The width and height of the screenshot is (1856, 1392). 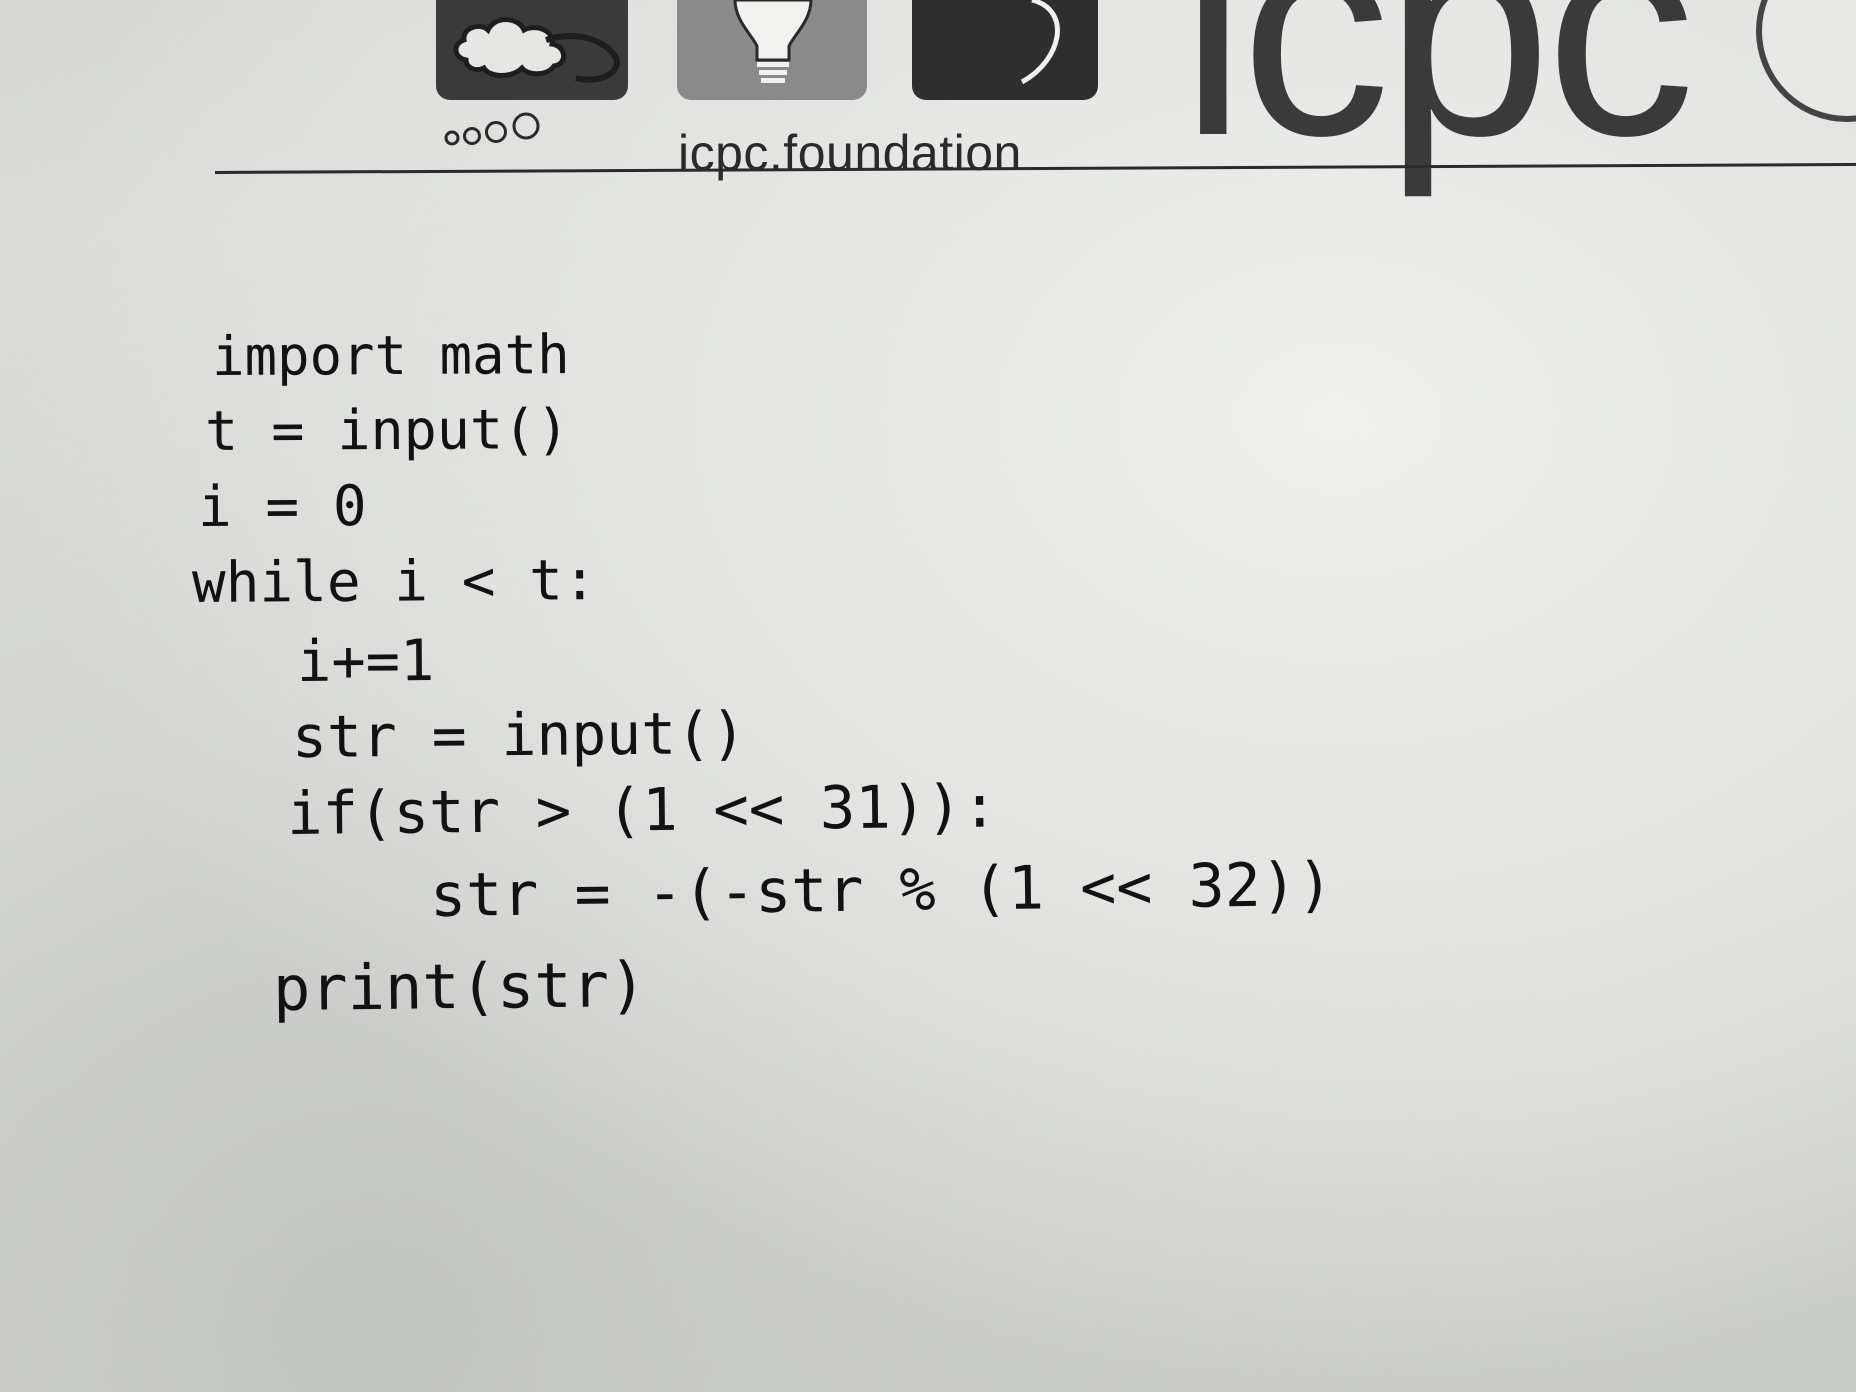 What do you see at coordinates (519, 735) in the screenshot?
I see `code-line-6: str = input()` at bounding box center [519, 735].